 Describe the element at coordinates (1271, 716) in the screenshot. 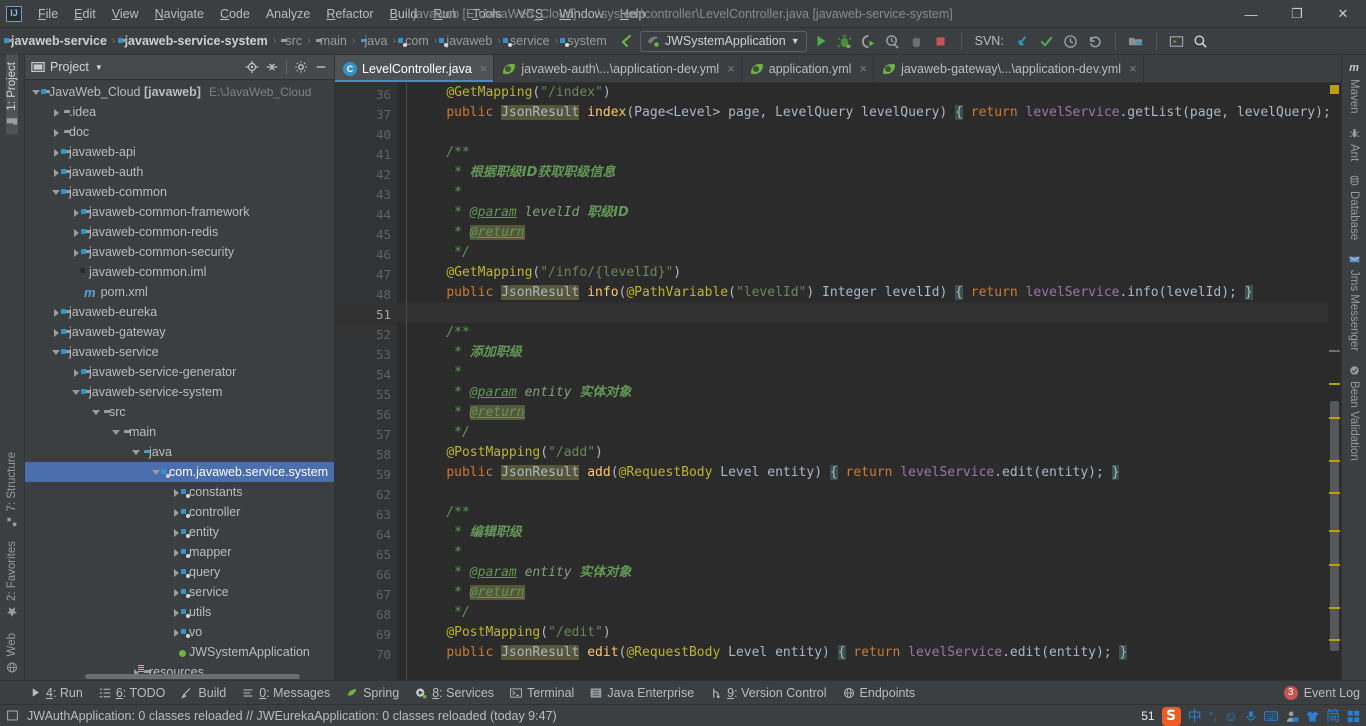

I see `ime-keyboard-icon` at that location.